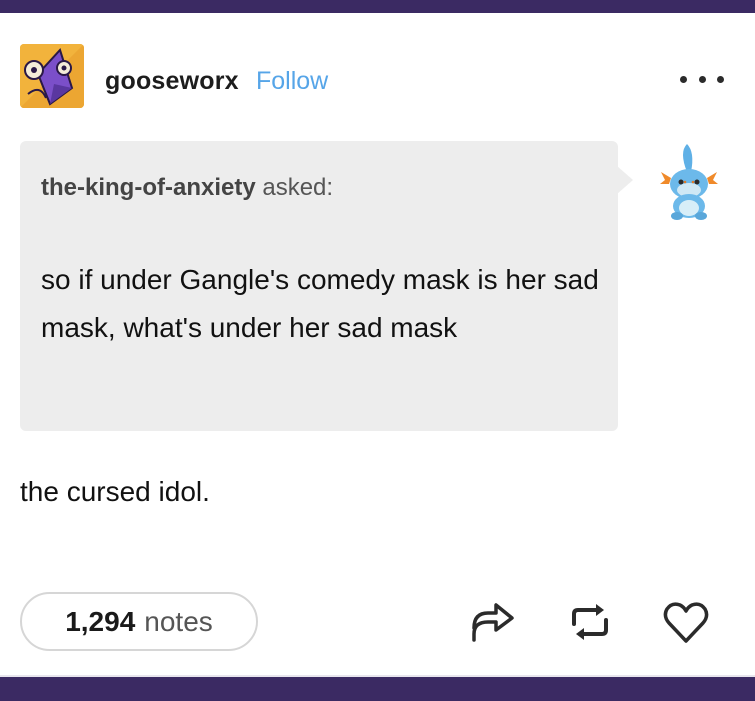 The image size is (755, 701). I want to click on reblog-icon, so click(590, 622).